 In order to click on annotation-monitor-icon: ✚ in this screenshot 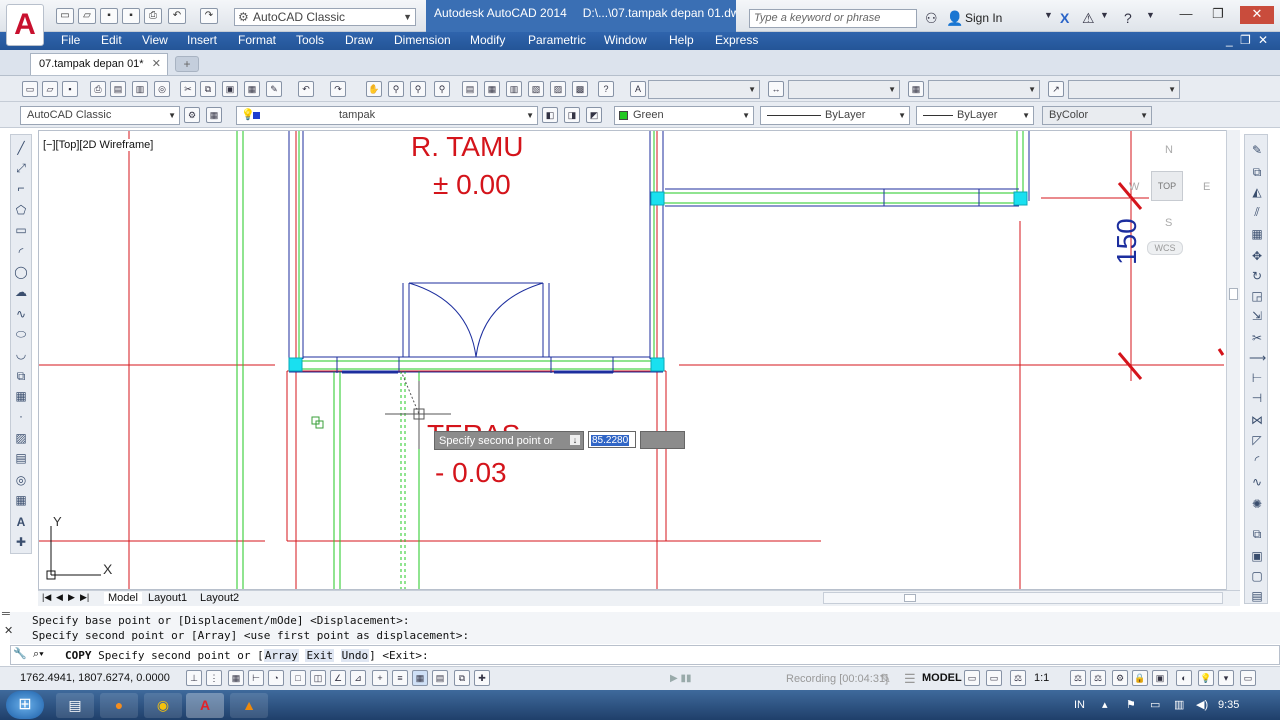, I will do `click(482, 678)`.